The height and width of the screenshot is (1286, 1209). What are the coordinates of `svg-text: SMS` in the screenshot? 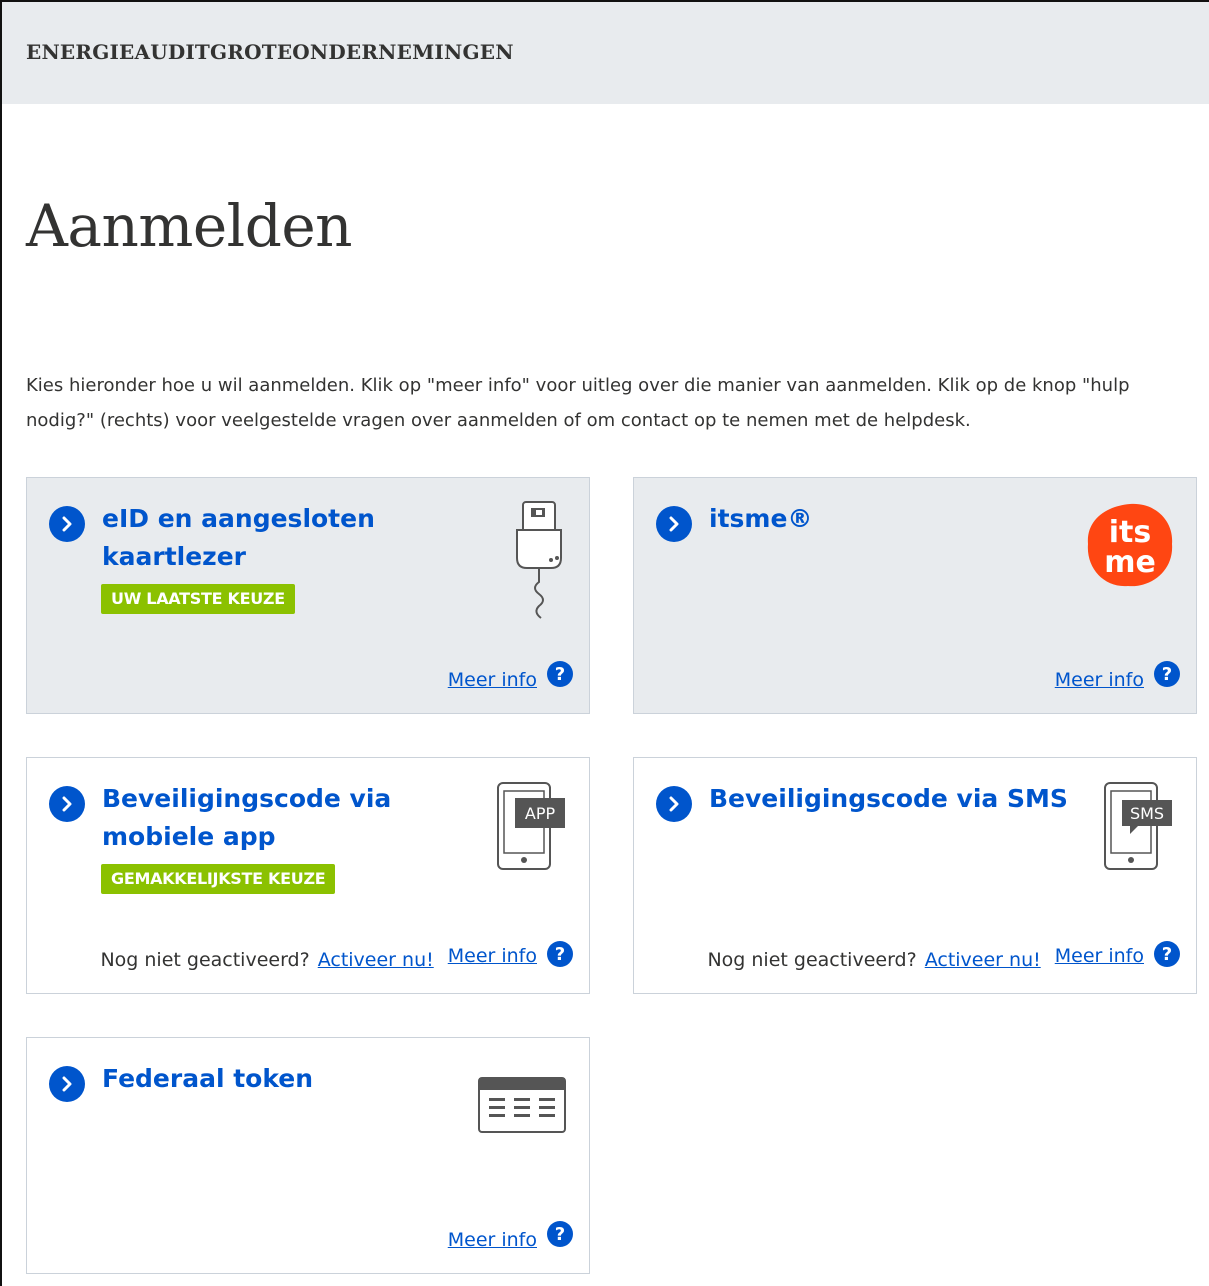 It's located at (1147, 813).